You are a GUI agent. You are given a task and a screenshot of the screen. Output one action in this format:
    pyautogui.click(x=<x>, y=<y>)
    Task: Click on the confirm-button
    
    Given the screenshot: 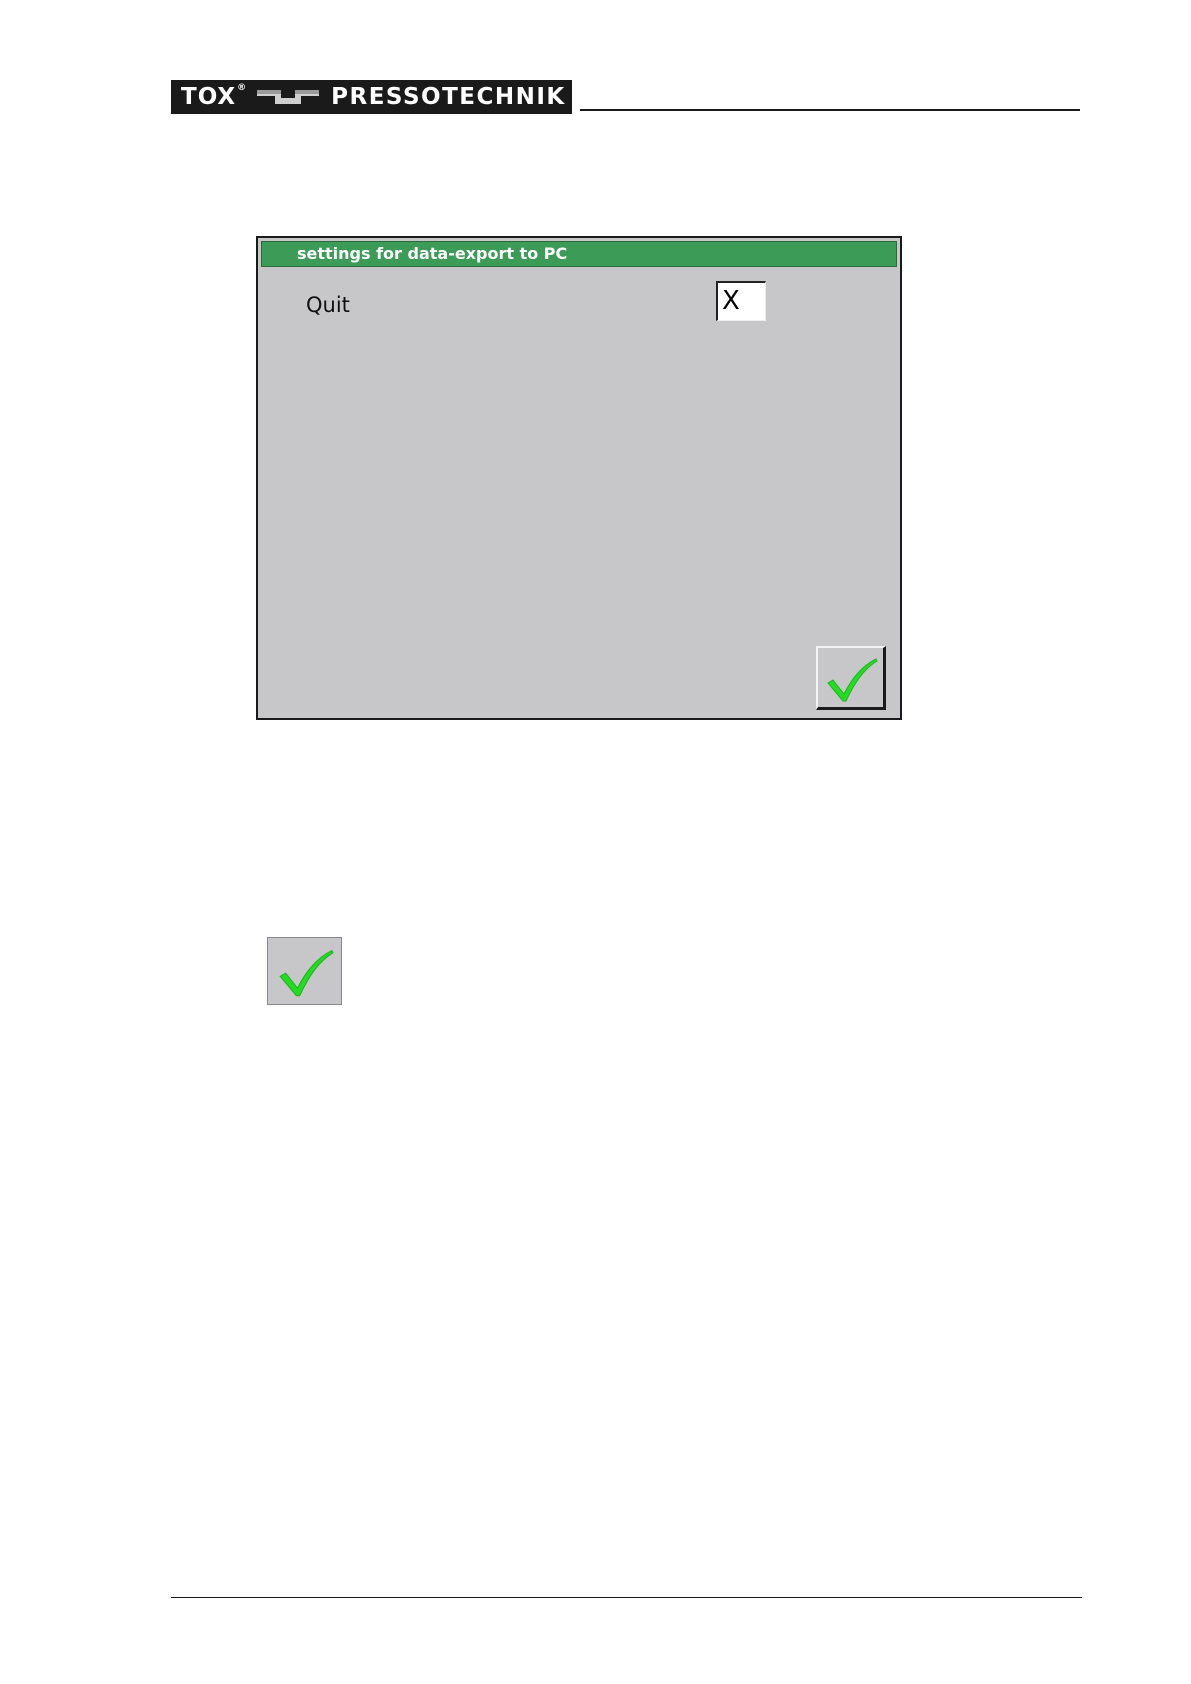 What is the action you would take?
    pyautogui.click(x=851, y=678)
    